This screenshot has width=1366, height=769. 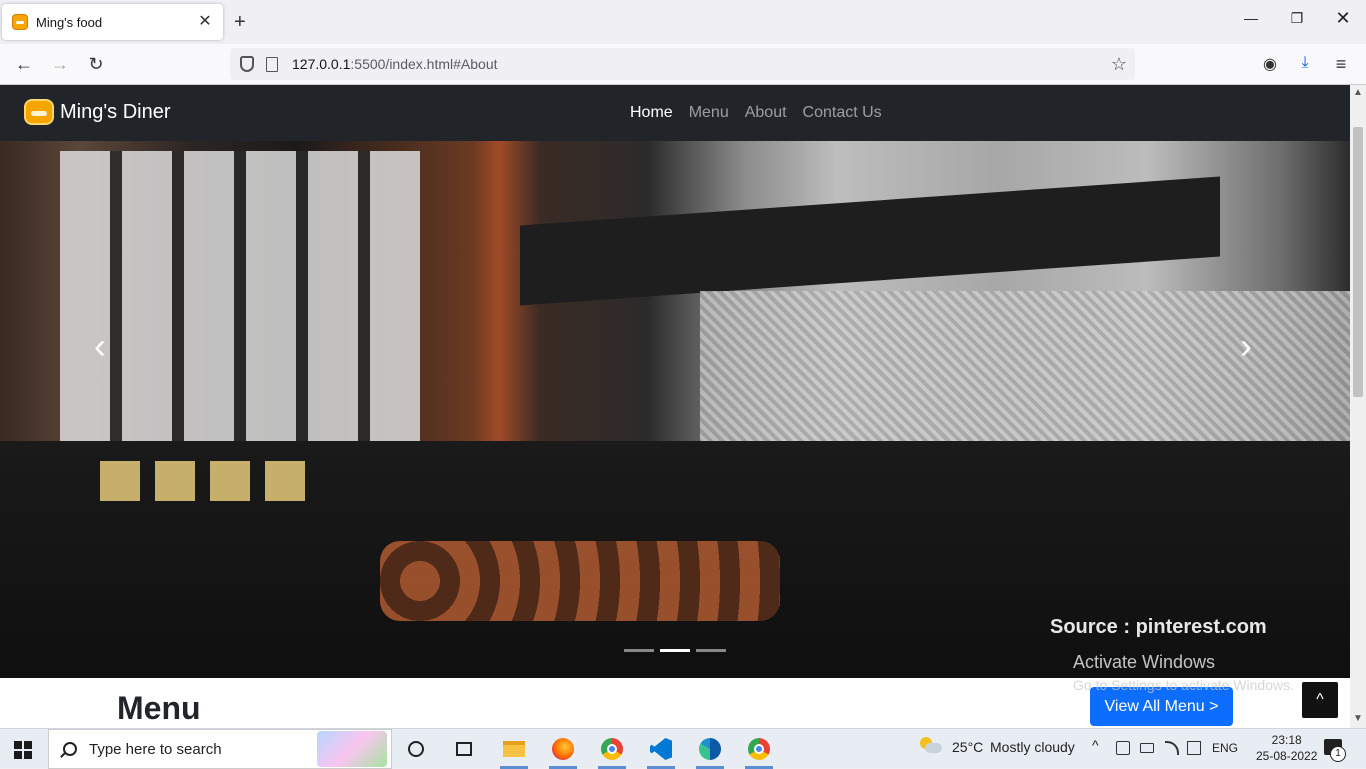 I want to click on address-bar: 127.0.0.1:5500/index.html#About ☆, so click(x=682, y=64).